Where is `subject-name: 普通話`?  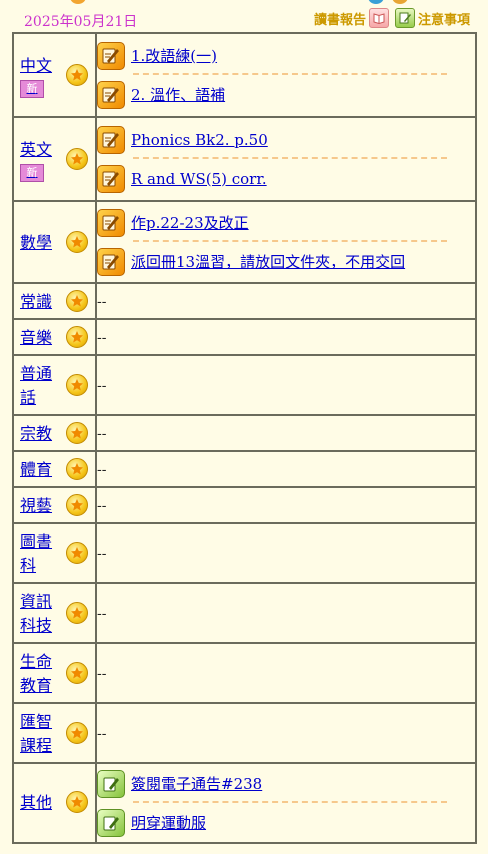
subject-name: 普通話 is located at coordinates (36, 385).